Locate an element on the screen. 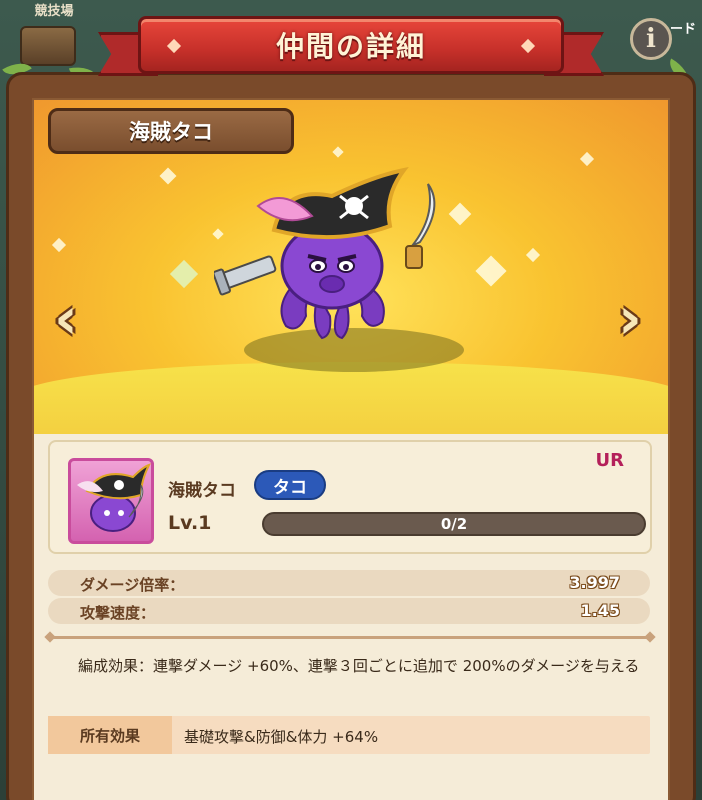  character-name: 海賊タコ is located at coordinates (171, 132).